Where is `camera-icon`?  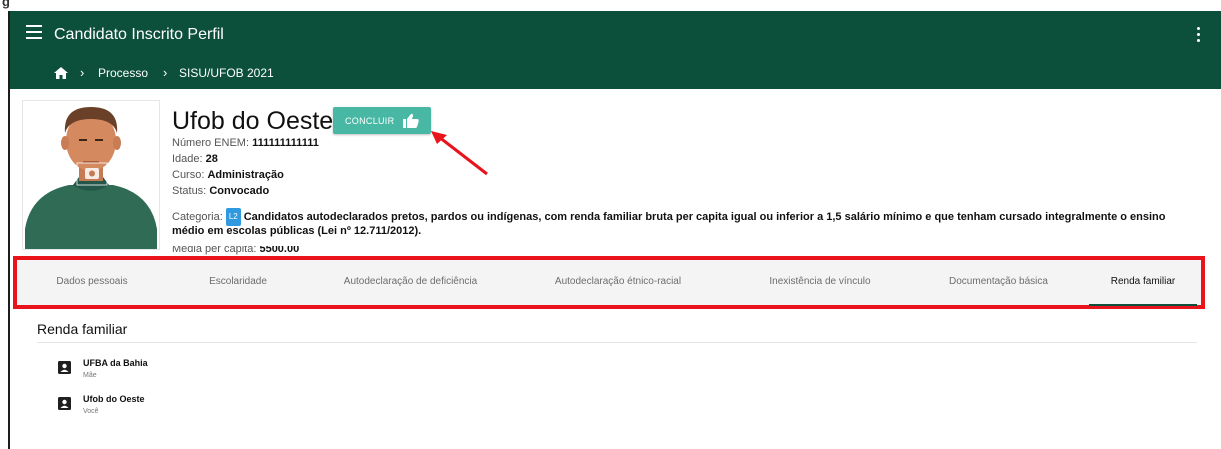 camera-icon is located at coordinates (92, 173).